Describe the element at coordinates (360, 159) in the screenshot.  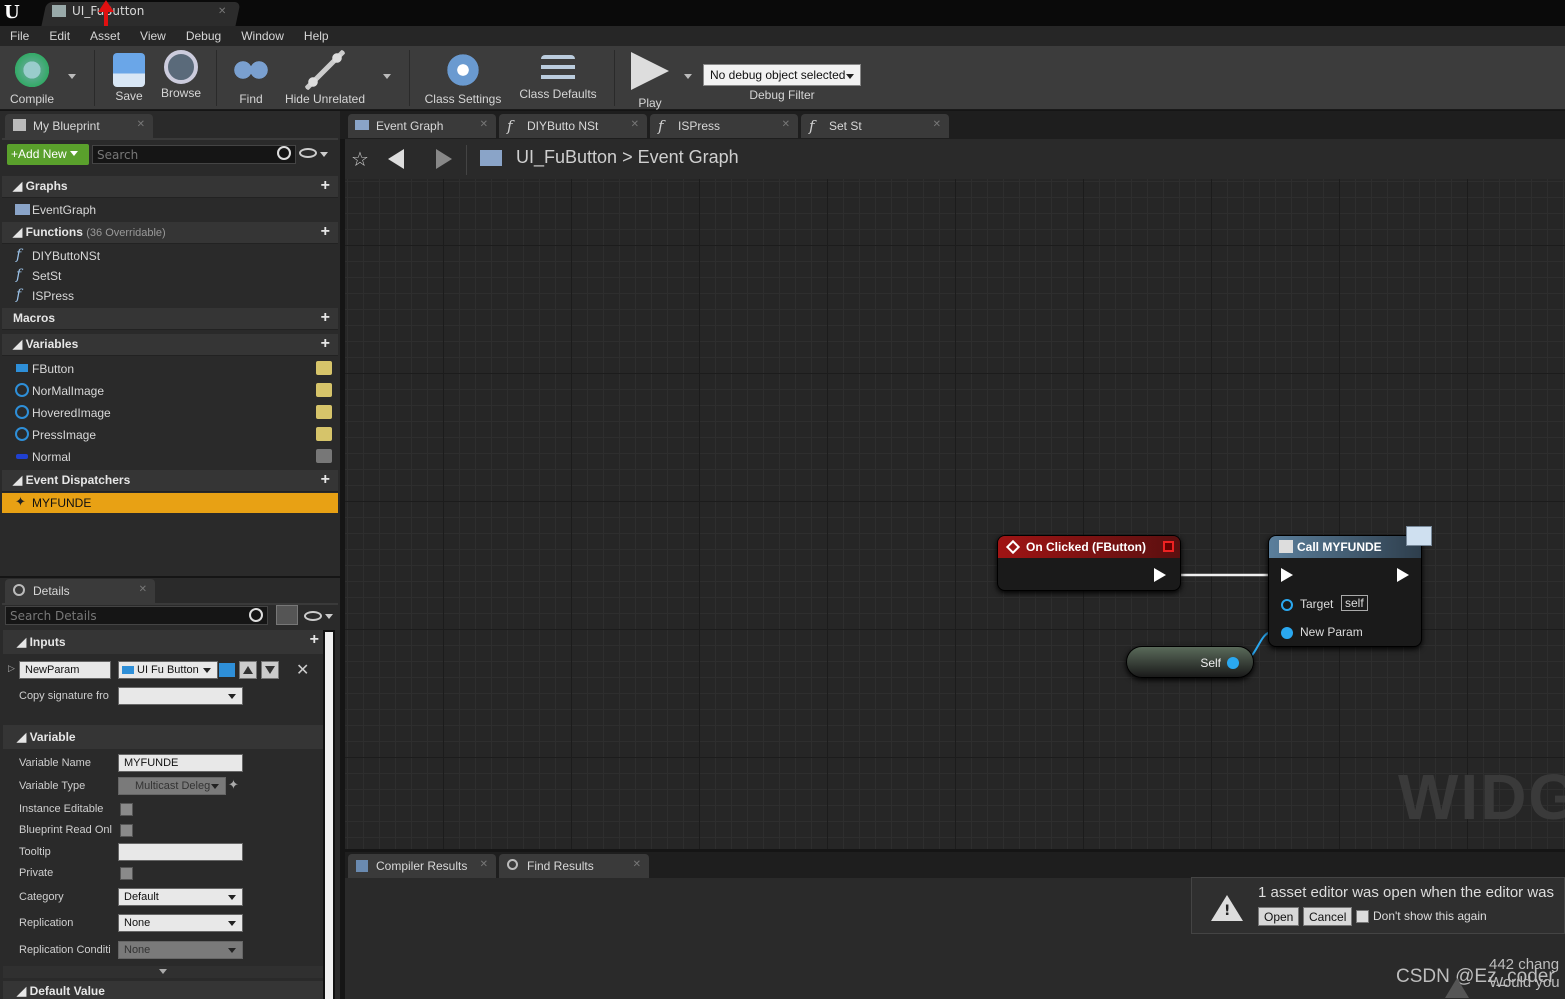
I see `favorite-star-icon: ☆` at that location.